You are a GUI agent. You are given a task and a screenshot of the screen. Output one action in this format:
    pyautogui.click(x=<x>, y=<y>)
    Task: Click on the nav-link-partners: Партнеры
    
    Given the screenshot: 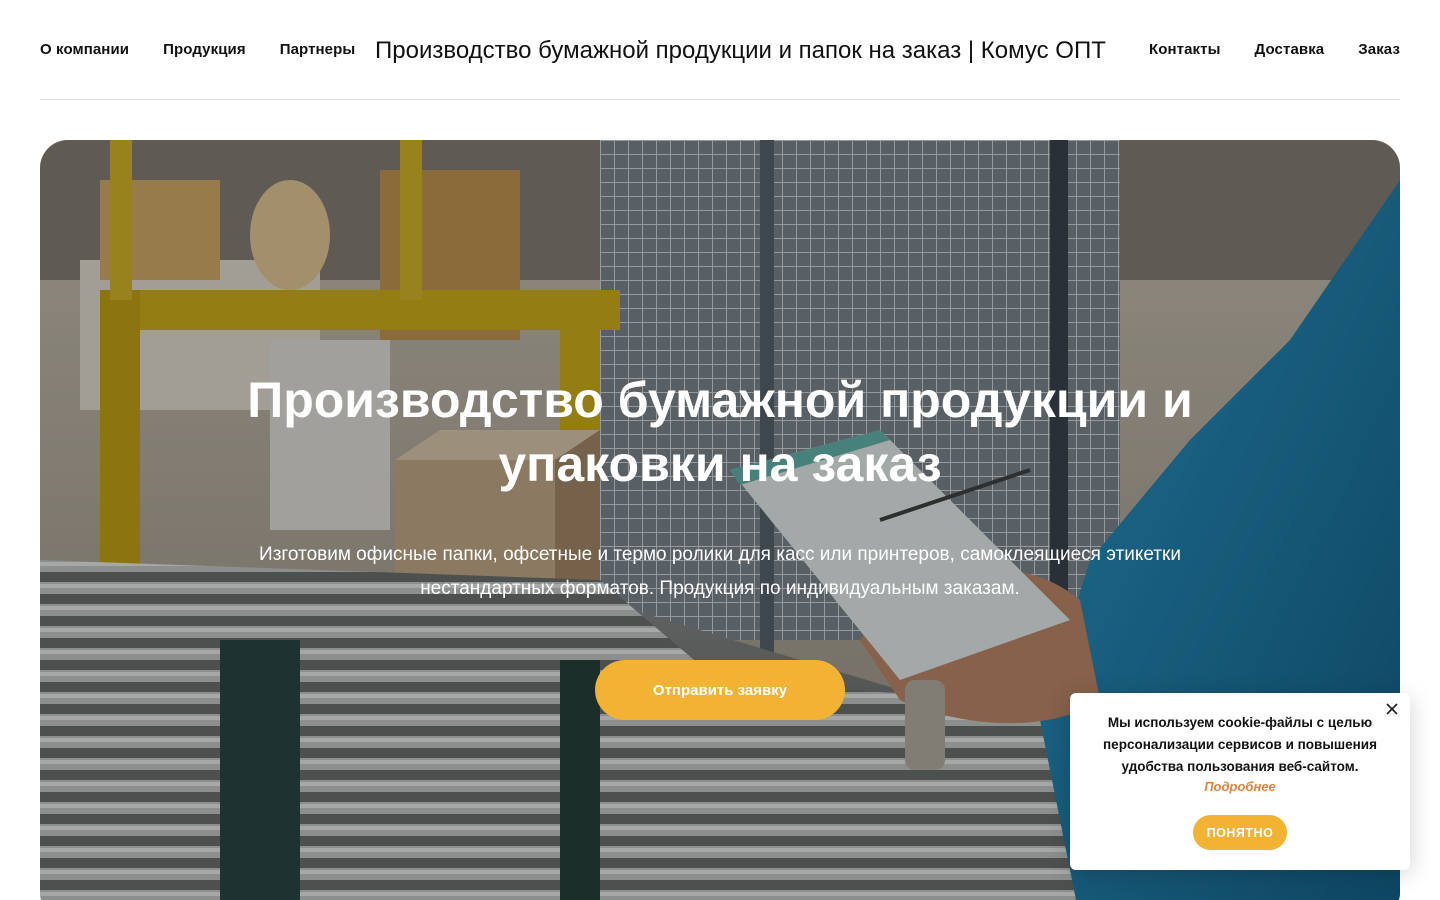 What is the action you would take?
    pyautogui.click(x=318, y=50)
    